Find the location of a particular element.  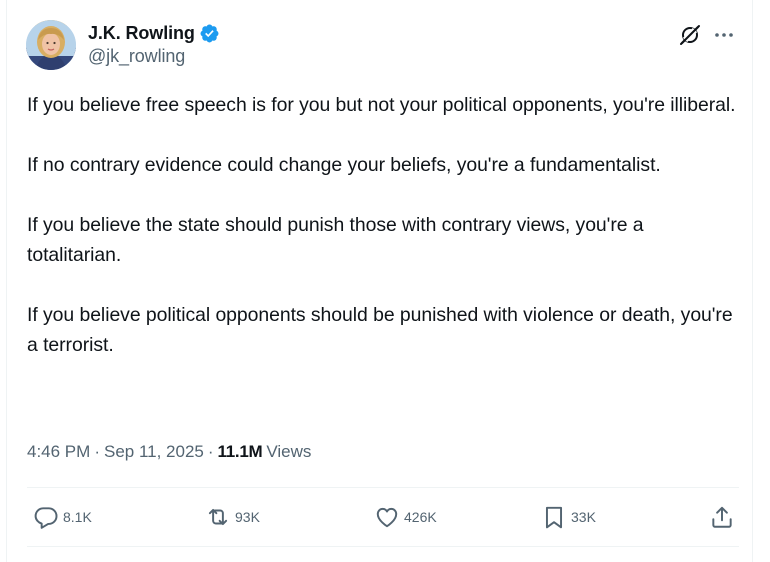

display-name-row: J.K. Rowling is located at coordinates (154, 33).